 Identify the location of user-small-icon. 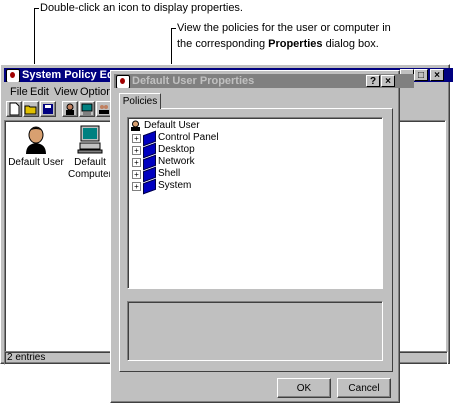
(135, 125).